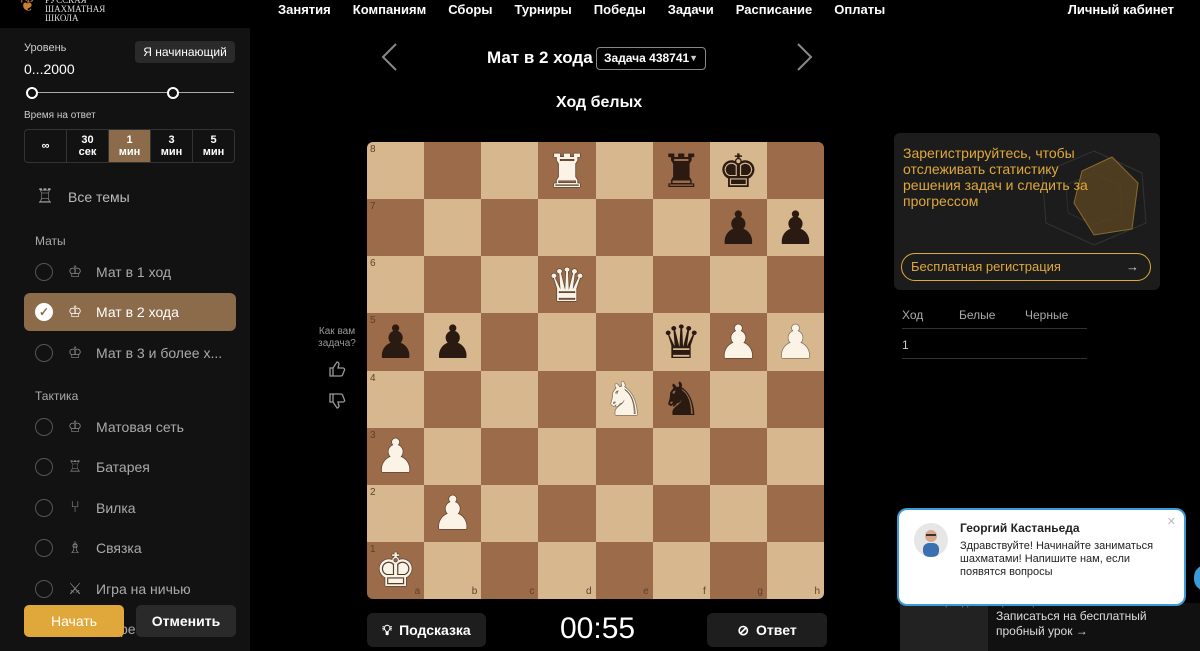 This screenshot has height=651, width=1200. I want to click on square-e4: ♞, so click(624, 399).